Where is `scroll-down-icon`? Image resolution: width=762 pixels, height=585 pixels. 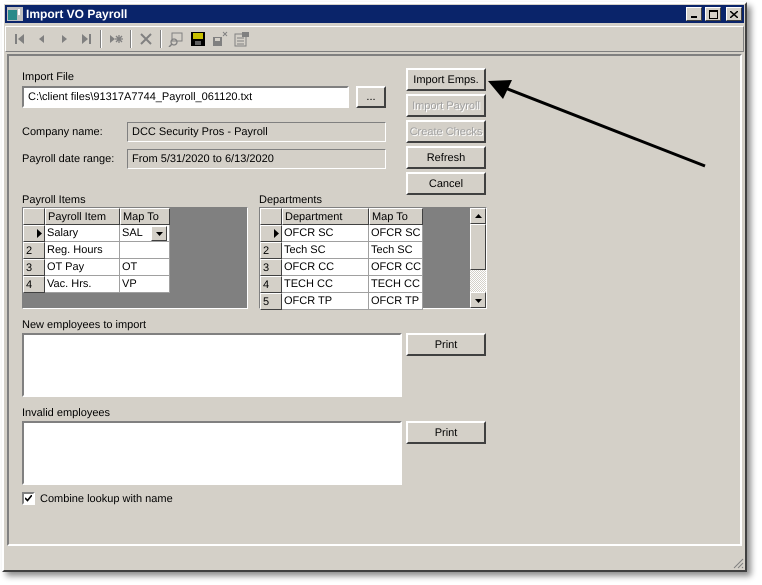 scroll-down-icon is located at coordinates (478, 300).